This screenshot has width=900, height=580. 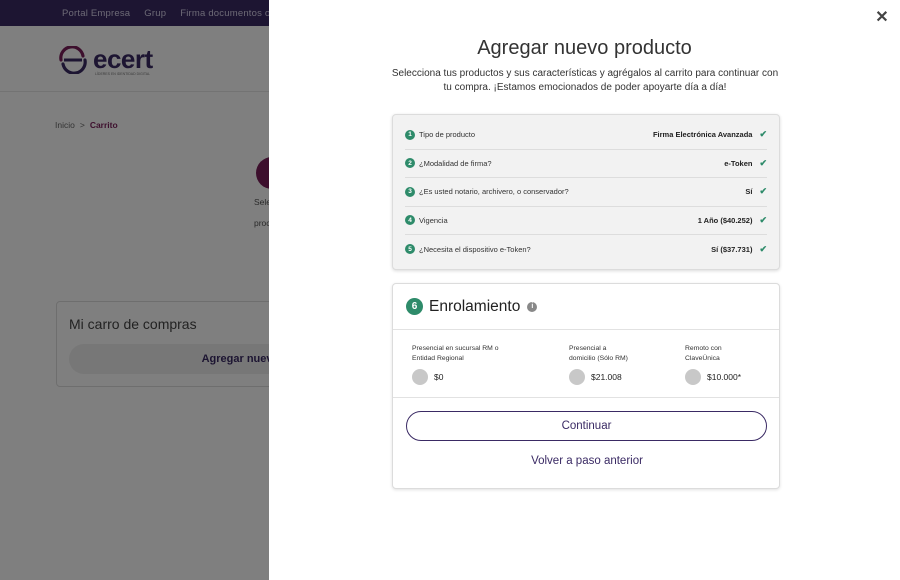 What do you see at coordinates (433, 220) in the screenshot?
I see `summary-question: Vigencia` at bounding box center [433, 220].